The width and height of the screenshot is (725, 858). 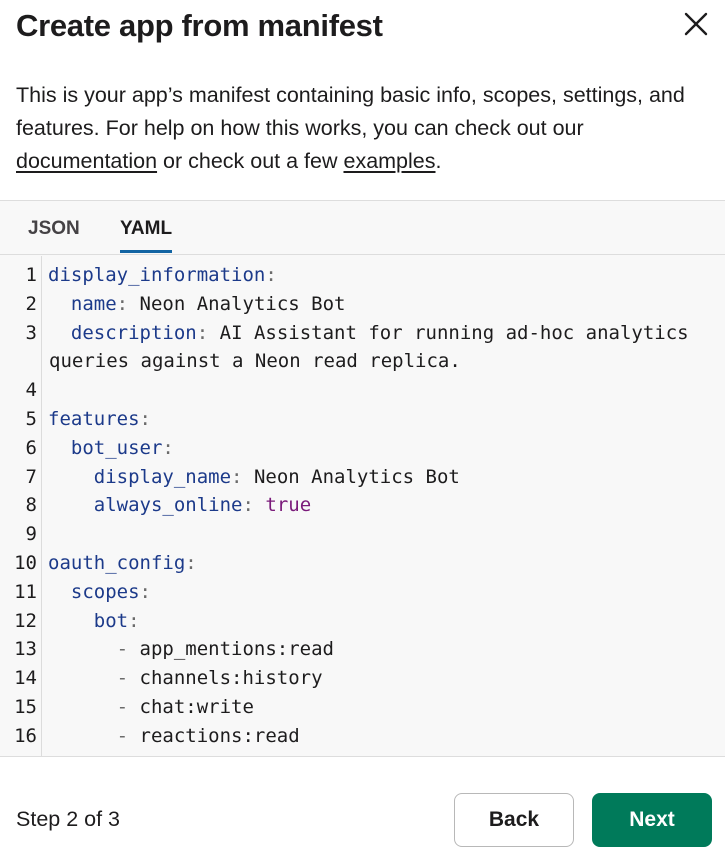 I want to click on code-line: 13 - app_mentions:read, so click(x=362, y=649).